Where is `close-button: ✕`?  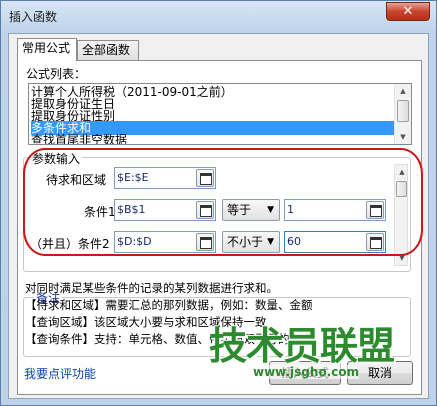
close-button: ✕ is located at coordinates (408, 11).